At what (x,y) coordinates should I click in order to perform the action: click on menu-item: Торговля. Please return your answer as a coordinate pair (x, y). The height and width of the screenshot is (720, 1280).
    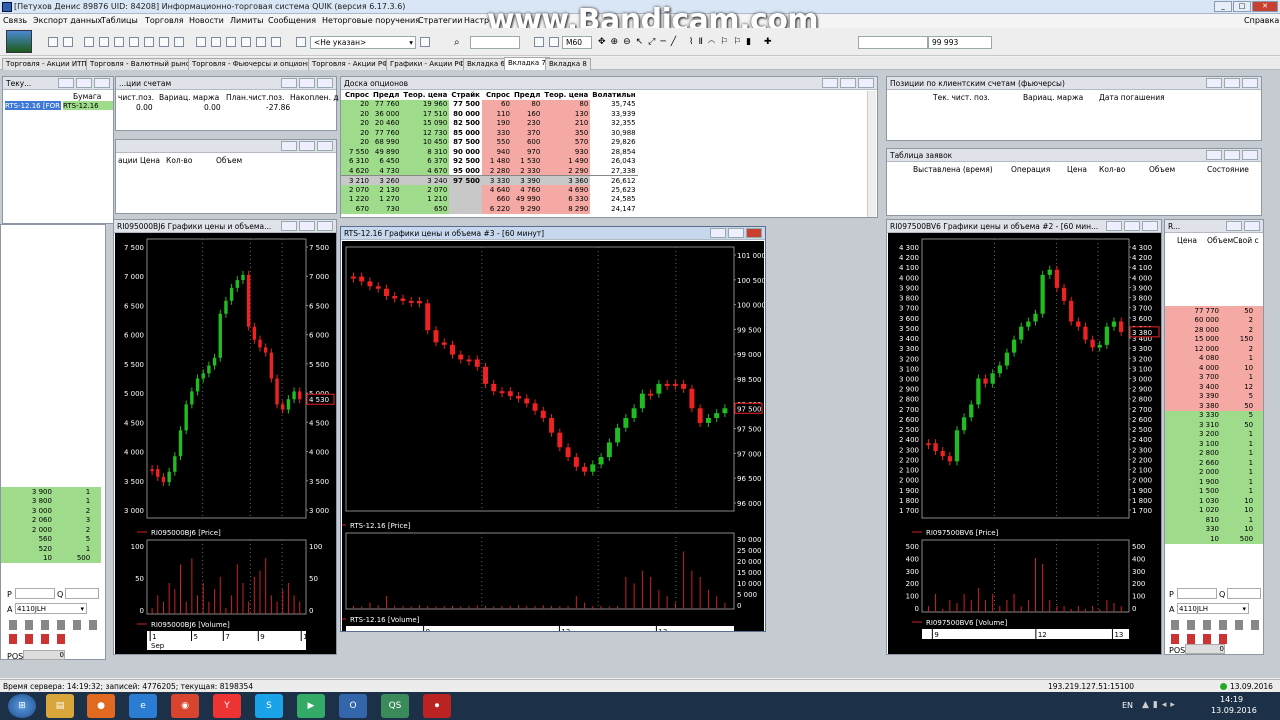
    Looking at the image, I should click on (164, 20).